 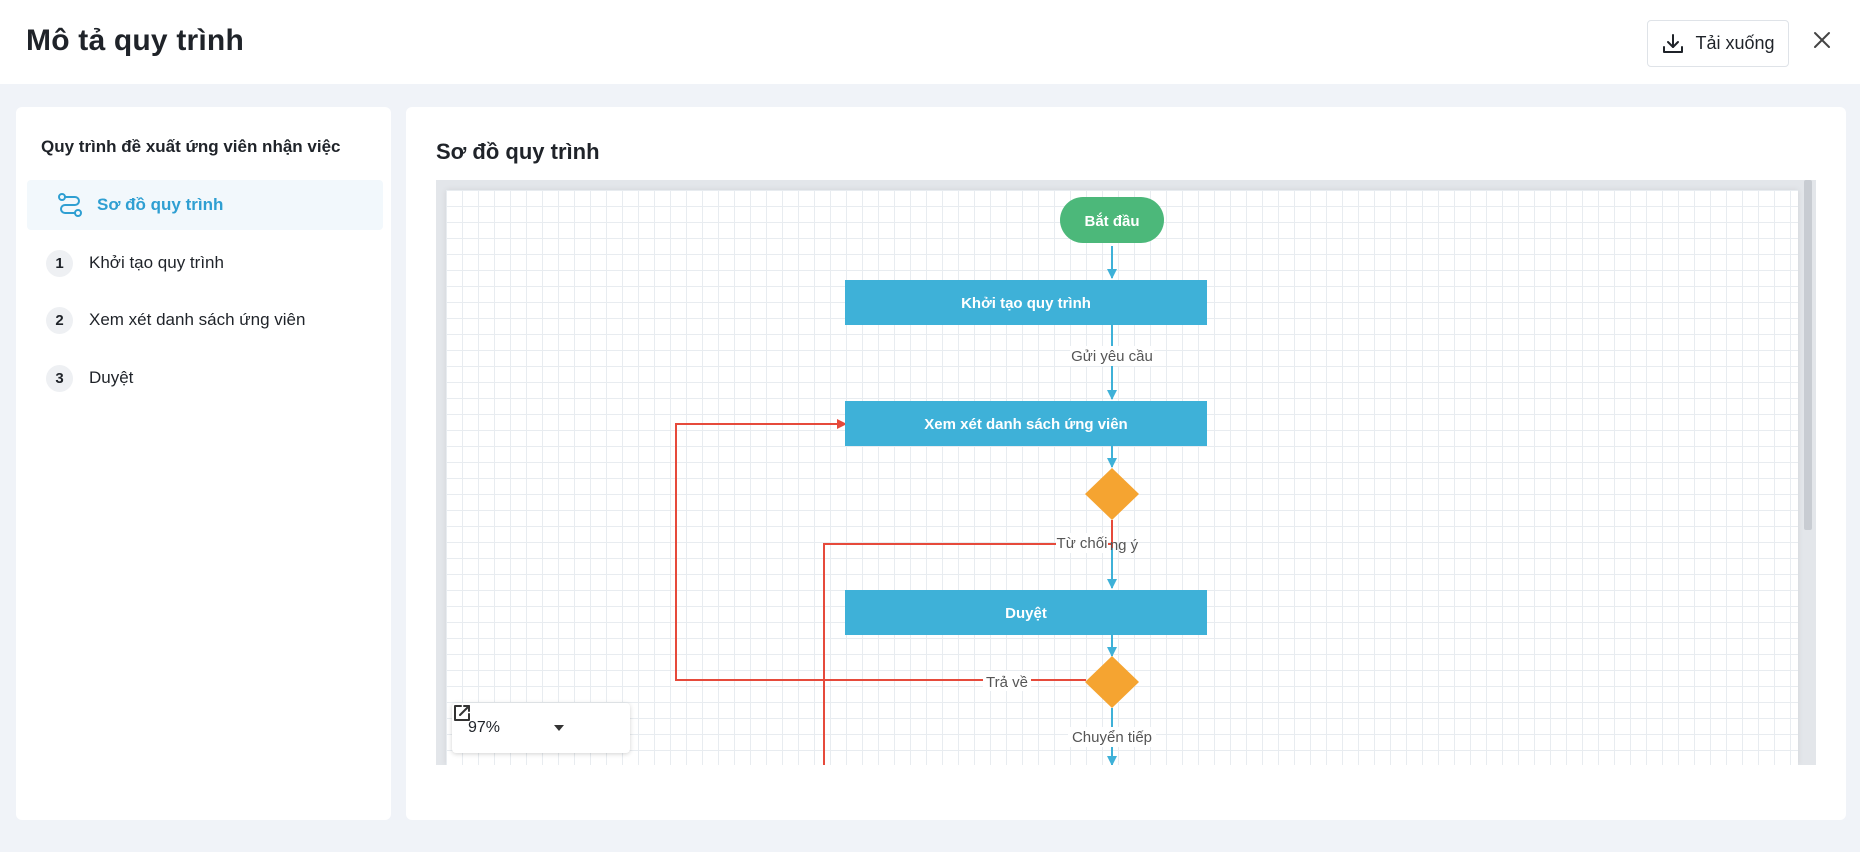 What do you see at coordinates (111, 377) in the screenshot?
I see `sidebar-item-label: Duyệt` at bounding box center [111, 377].